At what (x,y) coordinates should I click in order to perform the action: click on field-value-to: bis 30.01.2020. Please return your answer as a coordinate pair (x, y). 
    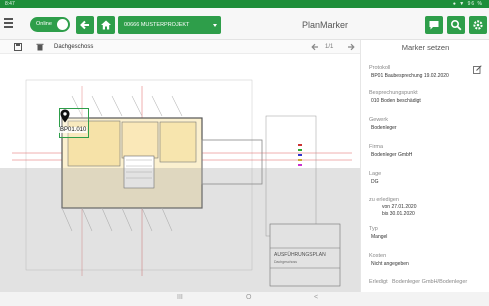
    Looking at the image, I should click on (398, 214).